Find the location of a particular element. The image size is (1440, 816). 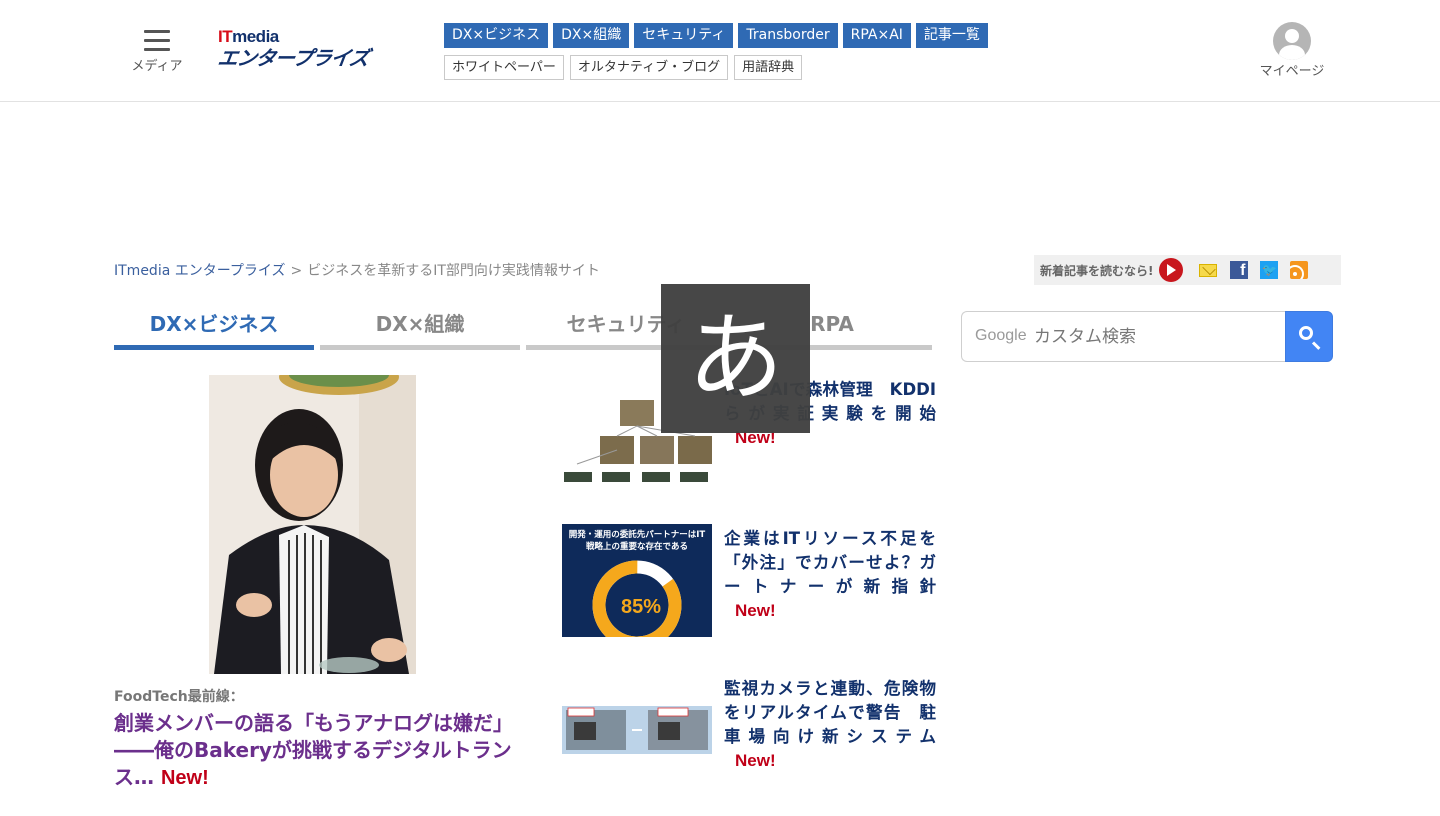

side-article-2-thumb-line2: 戦略上の重要な存在である is located at coordinates (637, 546).